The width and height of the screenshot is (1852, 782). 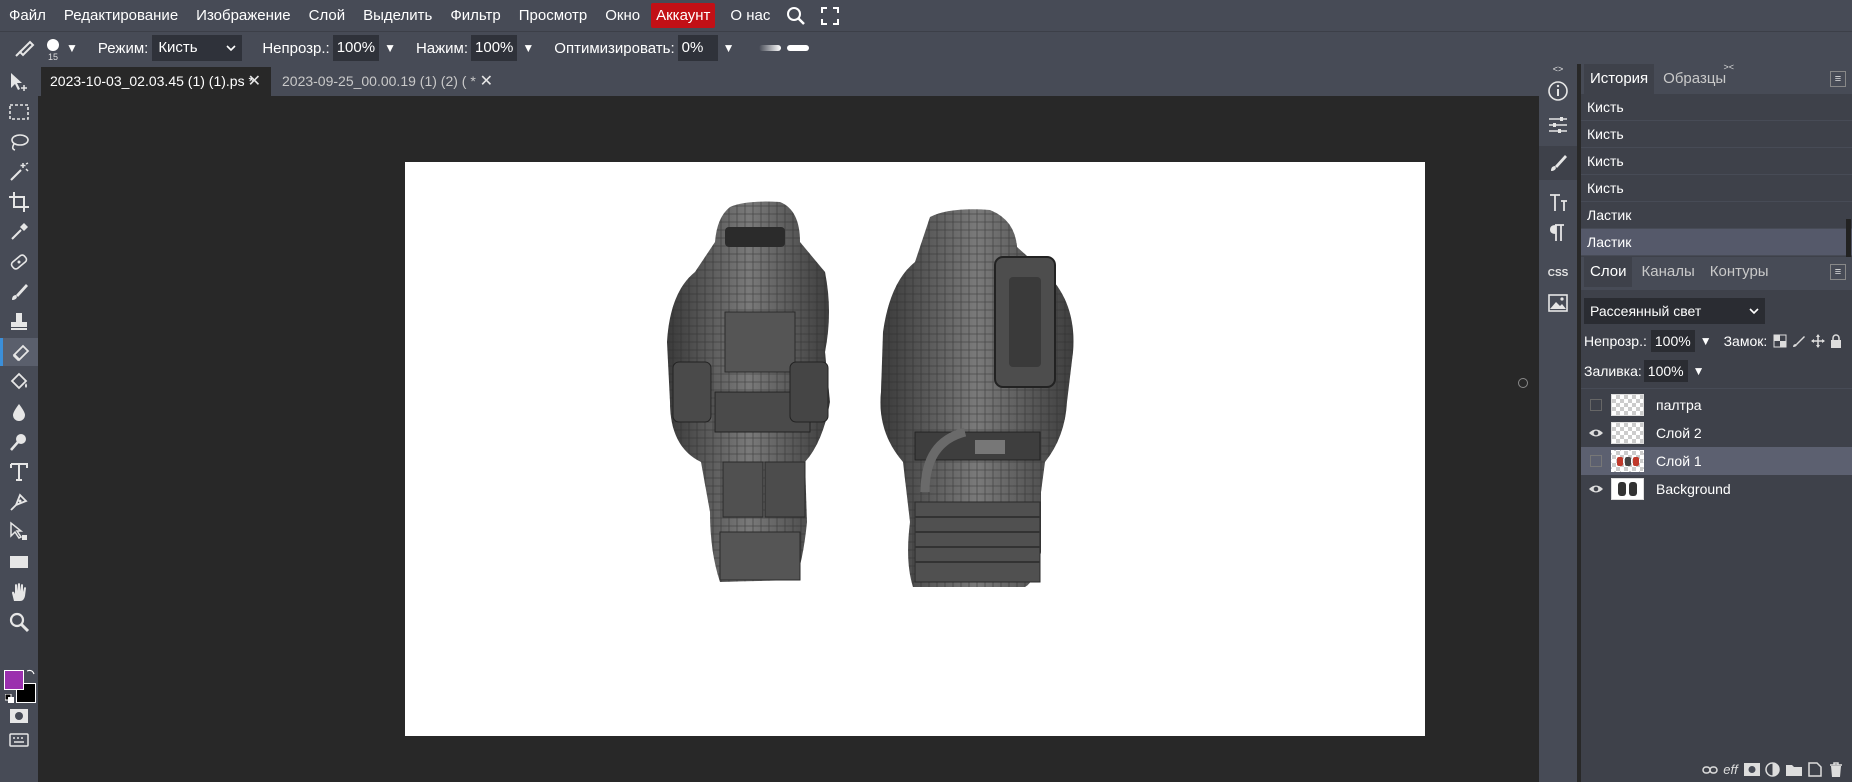 I want to click on panel-icons-strip: <> CSS, so click(x=1558, y=423).